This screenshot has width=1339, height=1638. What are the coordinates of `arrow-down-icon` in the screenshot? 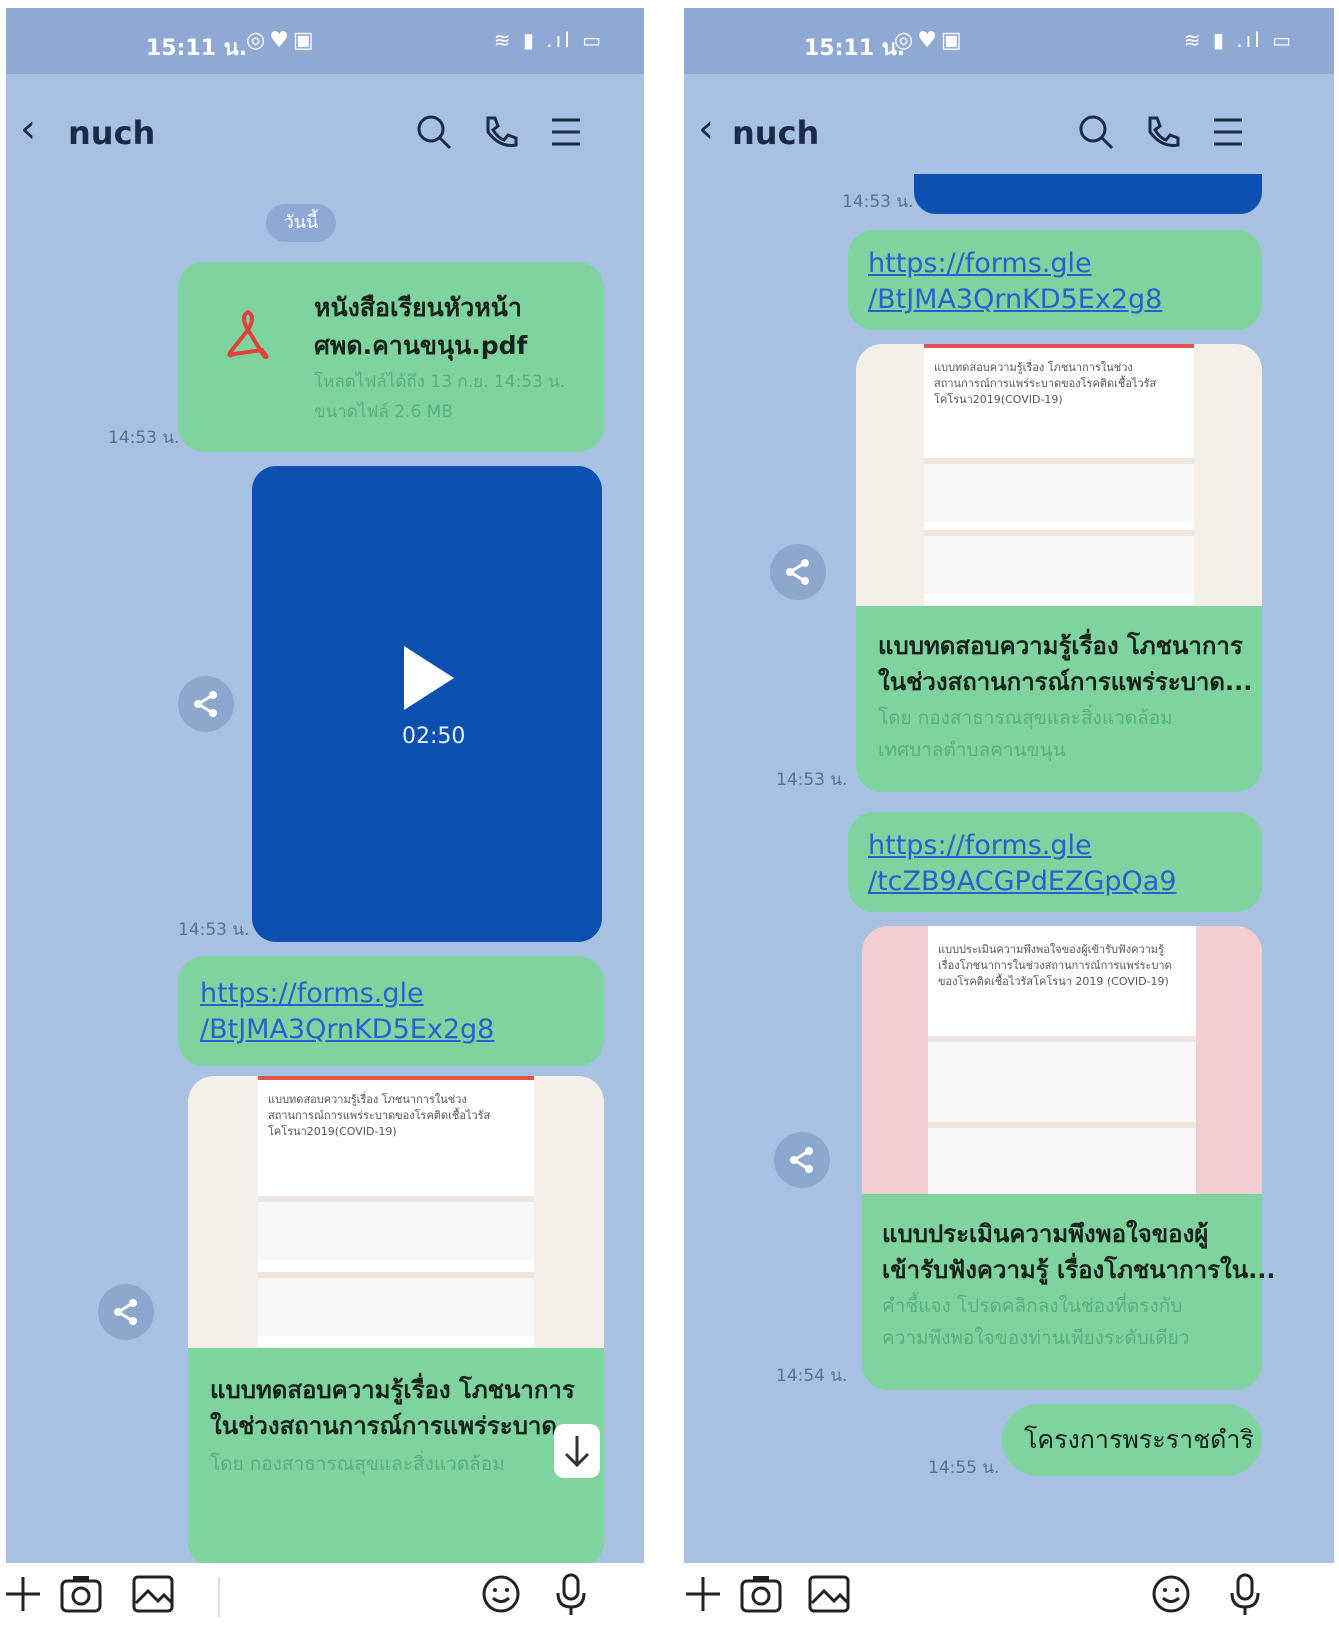 It's located at (577, 1452).